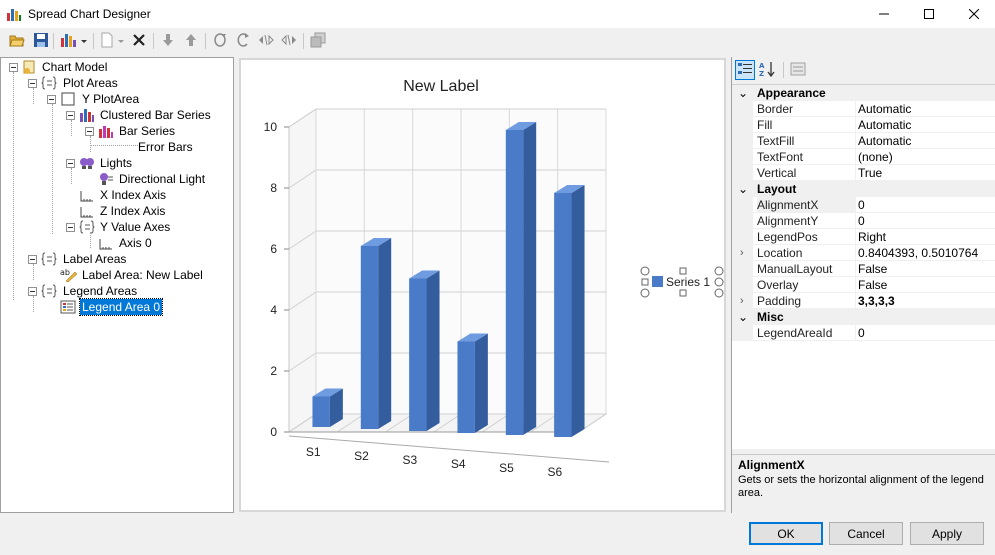  Describe the element at coordinates (863, 301) in the screenshot. I see `property-padding: › Padding 3,3,3,3` at that location.